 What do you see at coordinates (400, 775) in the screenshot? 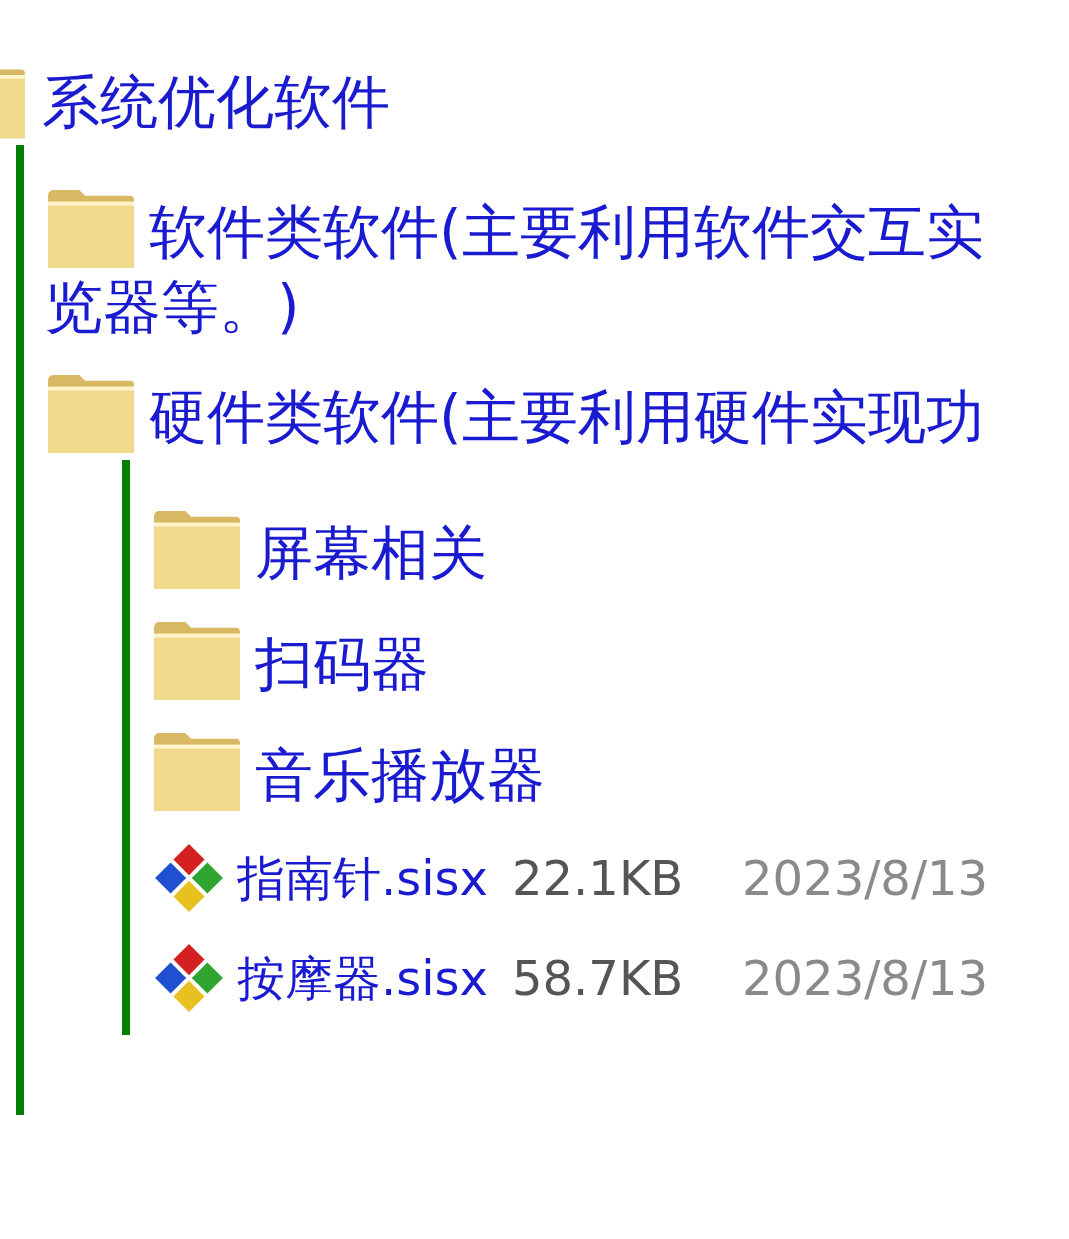
I see `folder-link: 音乐播放器` at bounding box center [400, 775].